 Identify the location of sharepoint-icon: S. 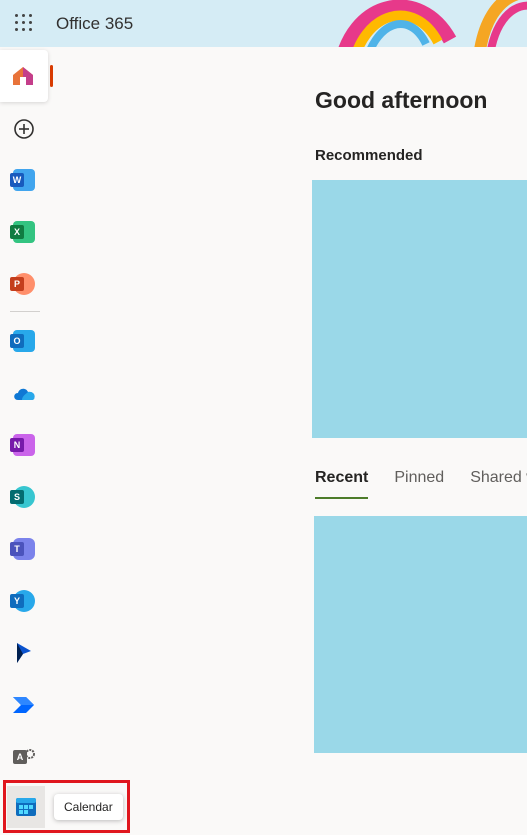
(22, 497).